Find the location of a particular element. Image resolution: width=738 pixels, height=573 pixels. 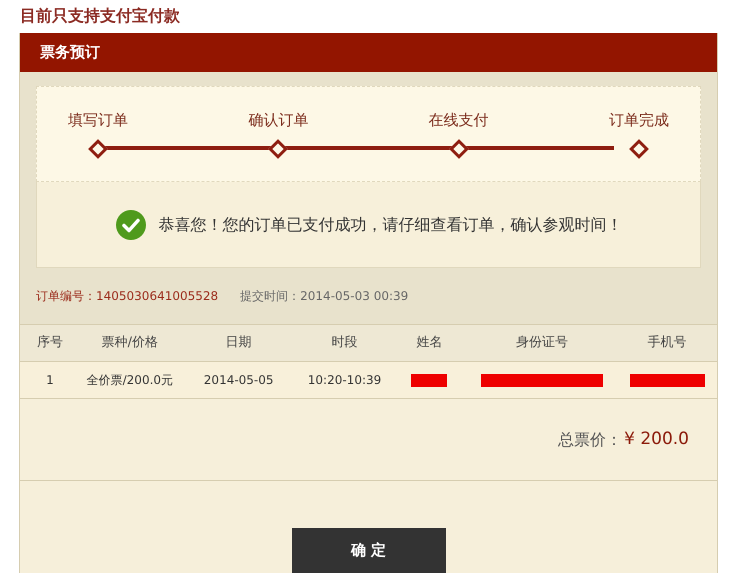

column-header: 日期 is located at coordinates (239, 343).